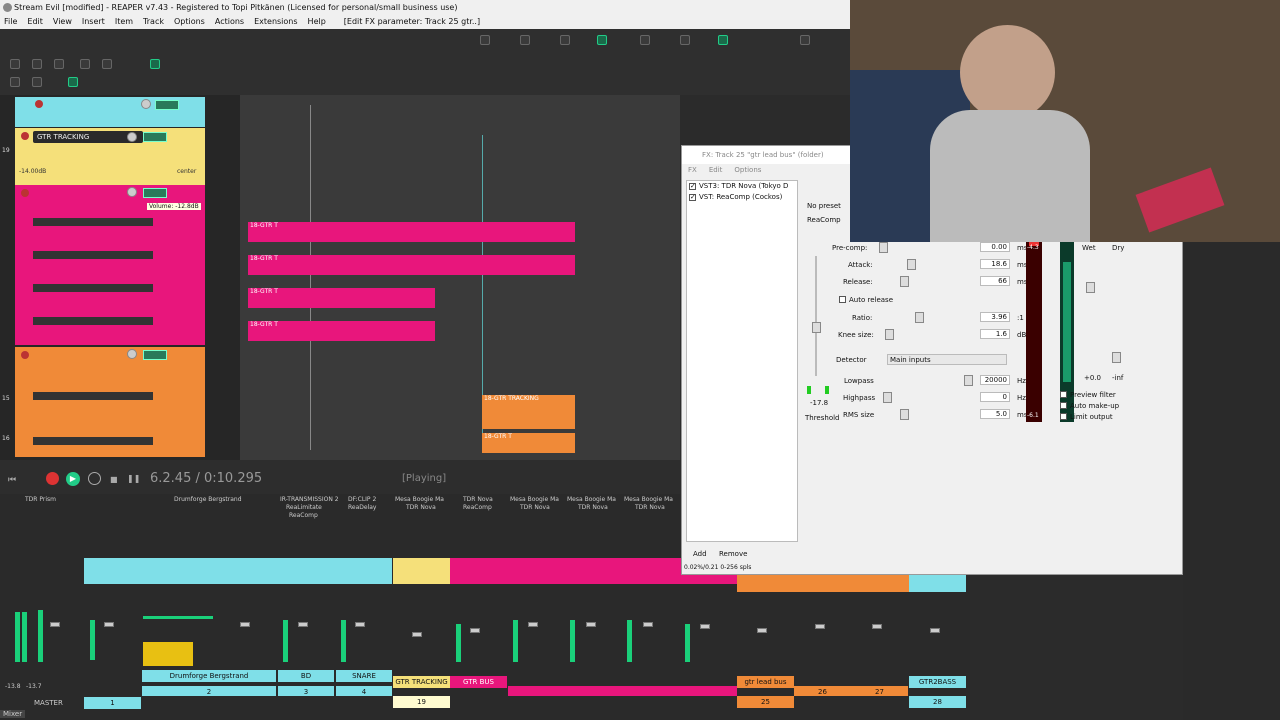 The height and width of the screenshot is (720, 1280). What do you see at coordinates (937, 682) in the screenshot?
I see `channel-name: GTR2BASS` at bounding box center [937, 682].